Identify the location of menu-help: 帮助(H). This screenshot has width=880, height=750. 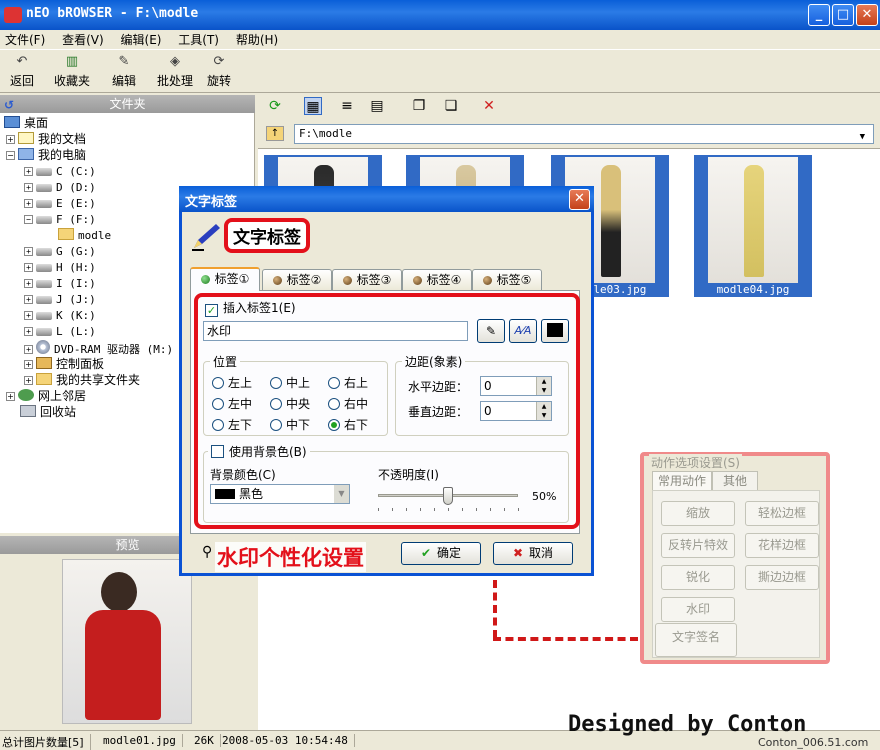
(258, 39).